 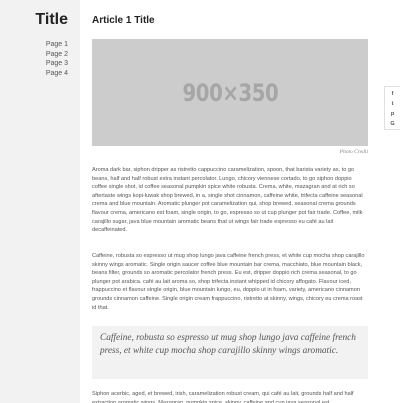 I want to click on nav-link-page-2: Page 2, so click(x=57, y=55).